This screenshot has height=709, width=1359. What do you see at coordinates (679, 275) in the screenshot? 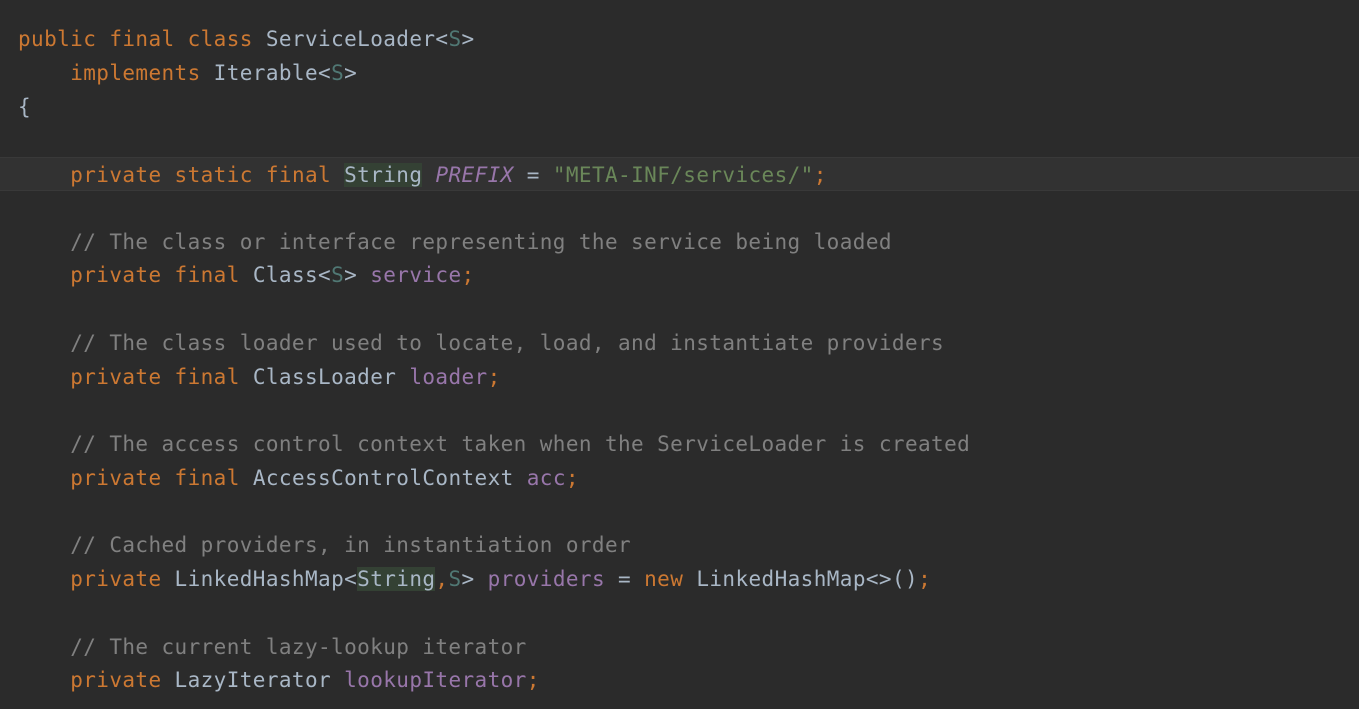
I see `code-line: private final Class<S> service;` at bounding box center [679, 275].